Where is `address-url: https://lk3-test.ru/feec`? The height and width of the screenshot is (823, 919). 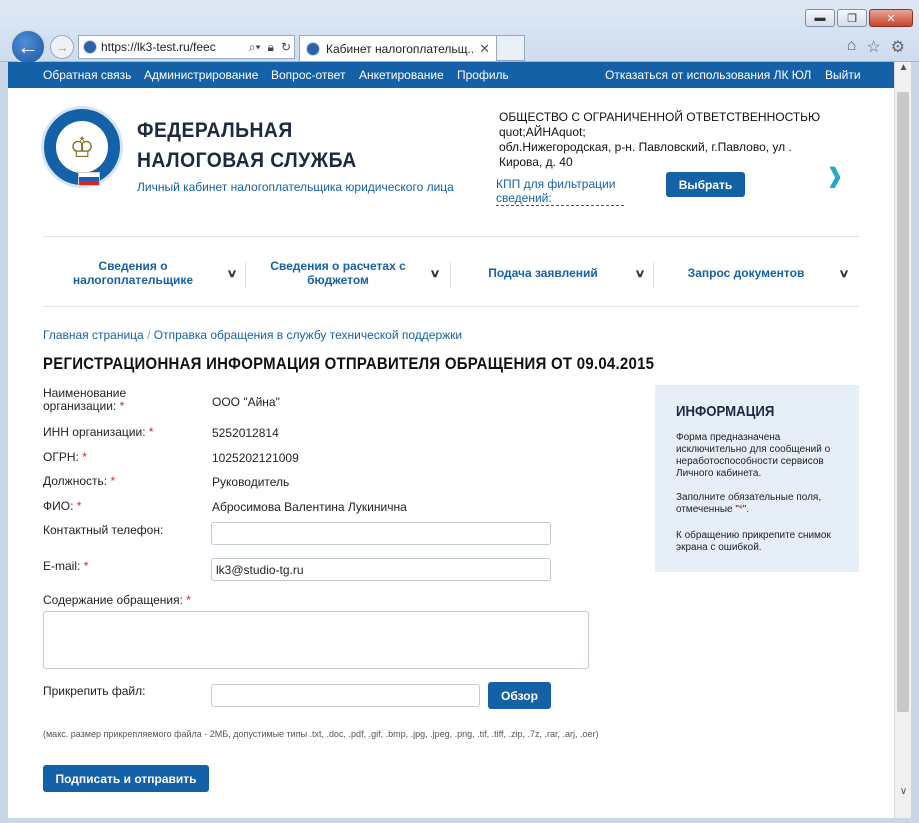
address-url: https://lk3-test.ru/feec is located at coordinates (173, 47).